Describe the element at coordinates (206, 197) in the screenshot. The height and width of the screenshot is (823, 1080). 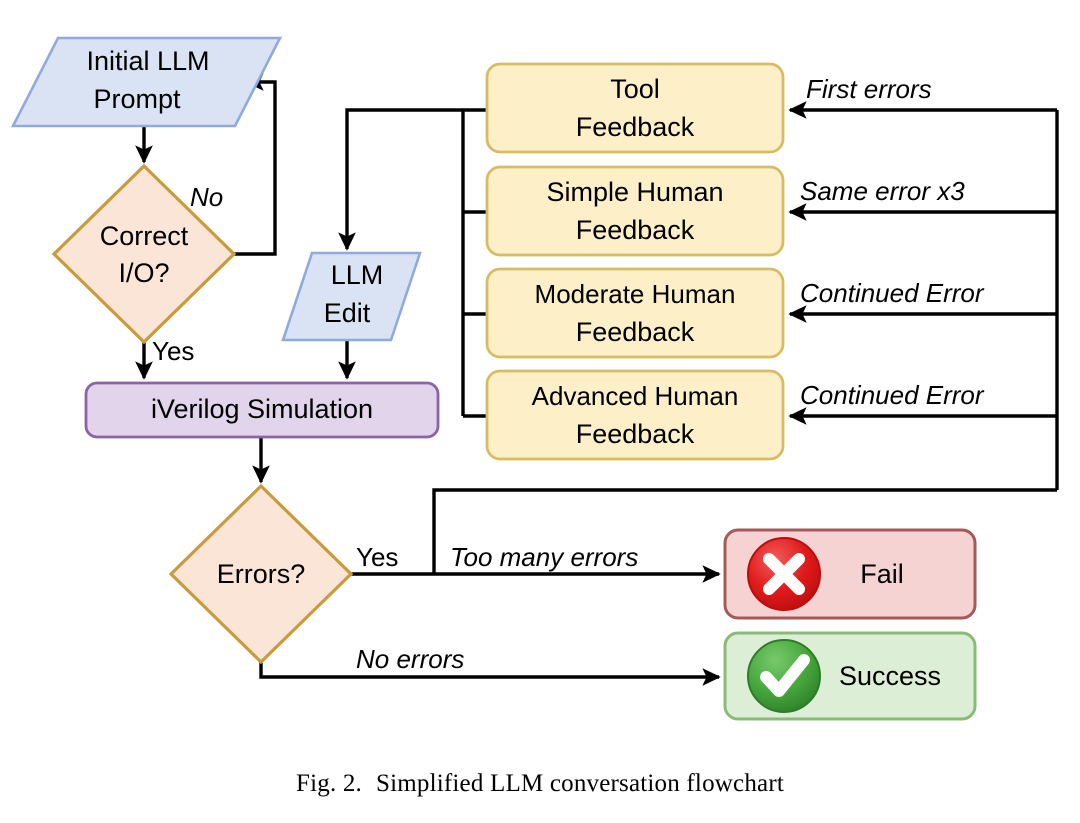
I see `edge-label-correct-io-no: No` at that location.